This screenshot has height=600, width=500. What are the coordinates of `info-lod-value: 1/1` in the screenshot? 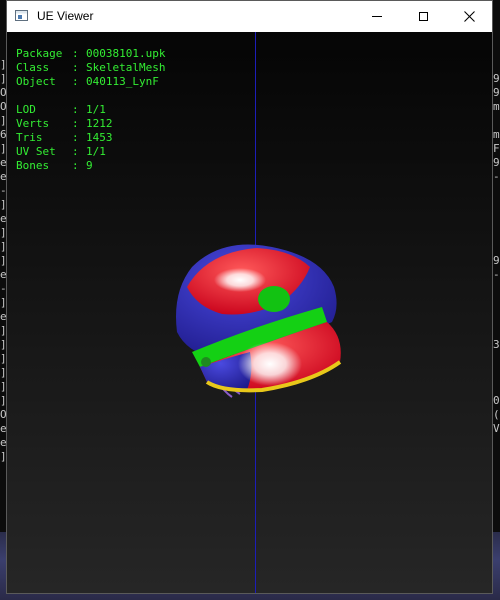 It's located at (96, 109).